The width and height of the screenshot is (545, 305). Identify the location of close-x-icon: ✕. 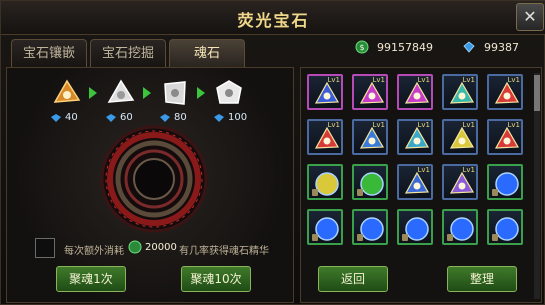
(530, 16).